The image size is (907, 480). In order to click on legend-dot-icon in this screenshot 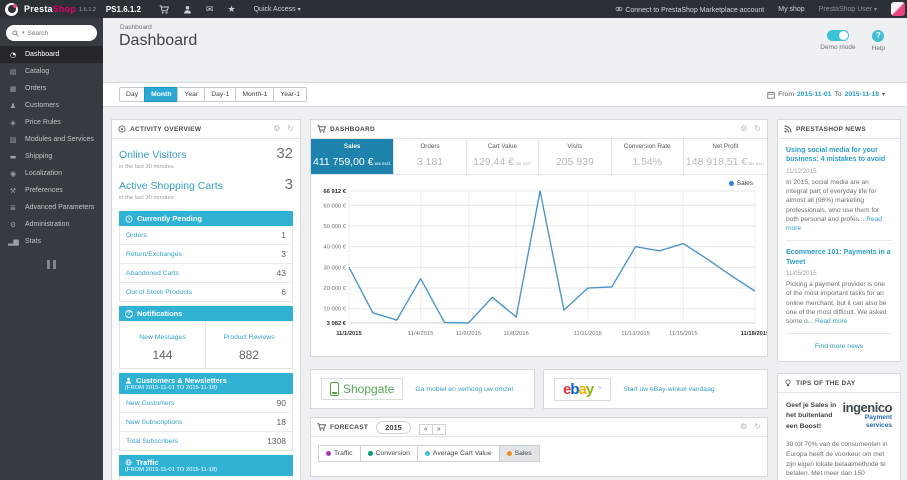, I will do `click(731, 183)`.